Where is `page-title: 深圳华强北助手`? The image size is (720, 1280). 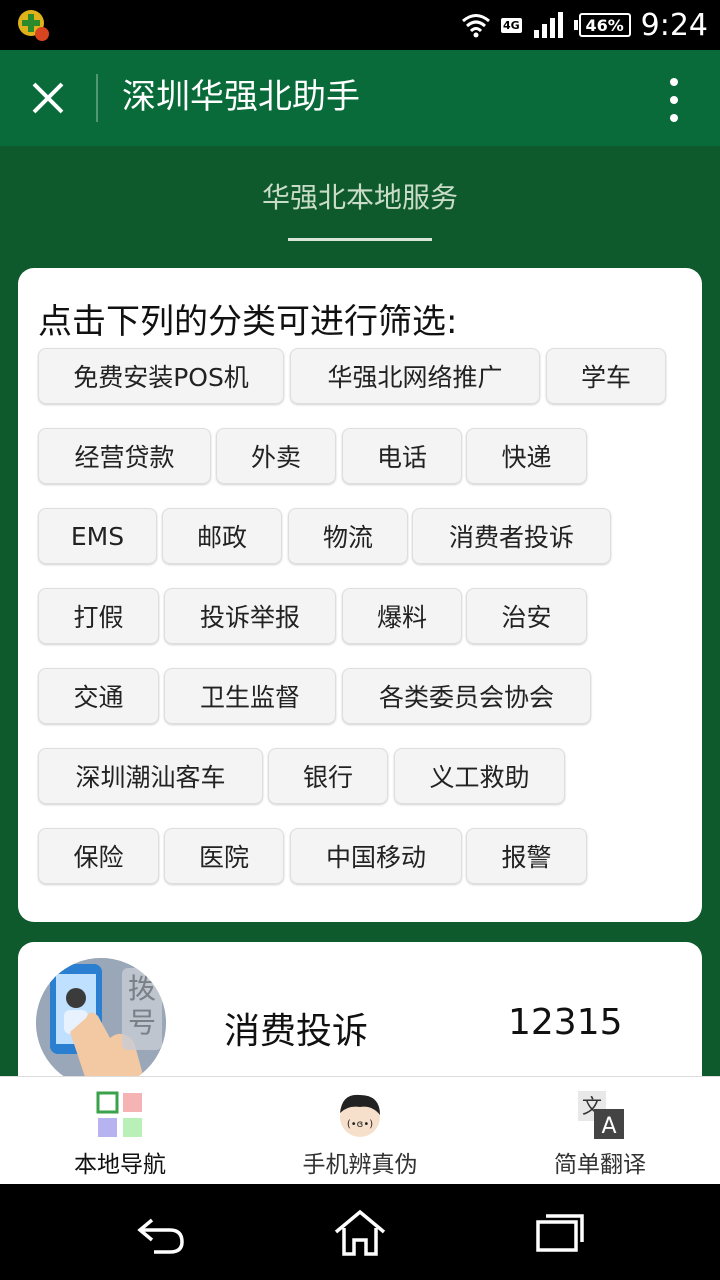 page-title: 深圳华强北助手 is located at coordinates (241, 97).